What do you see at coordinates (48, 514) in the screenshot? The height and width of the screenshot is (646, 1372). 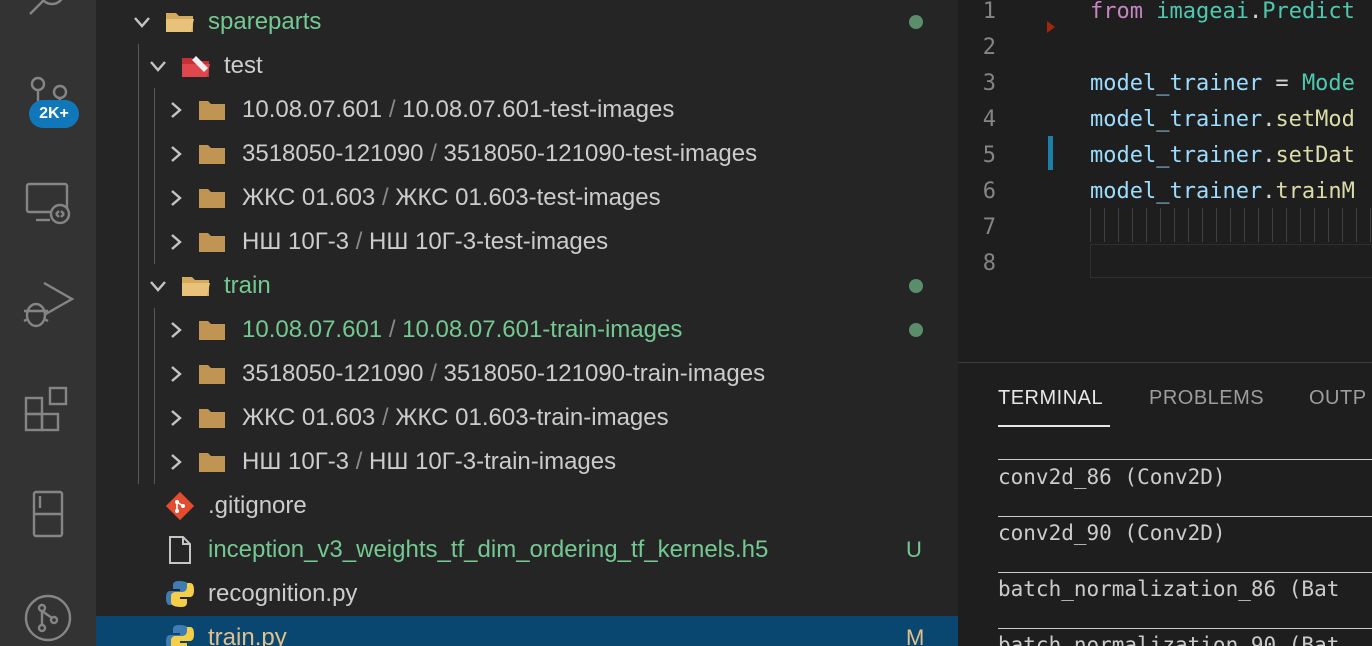 I see `explorer-files-icon` at bounding box center [48, 514].